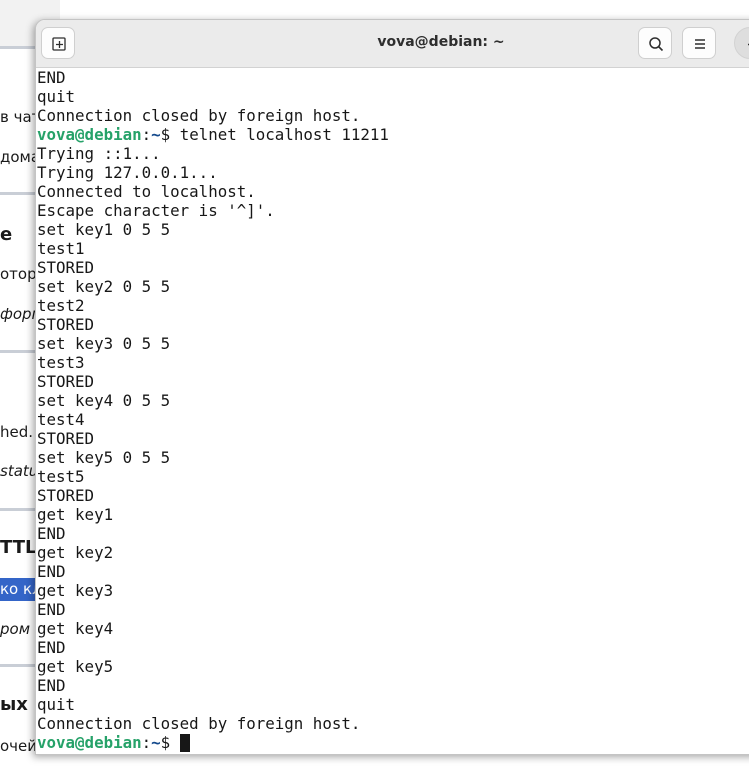 The width and height of the screenshot is (749, 768). I want to click on search-button, so click(655, 43).